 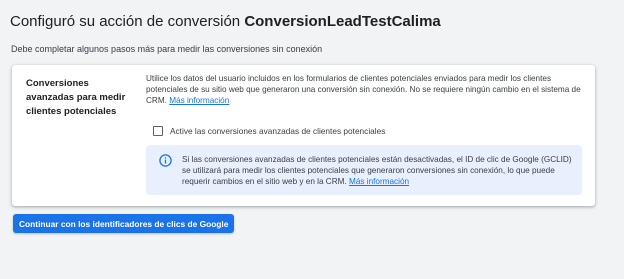 What do you see at coordinates (158, 131) in the screenshot?
I see `enhanced-conversions-checkbox` at bounding box center [158, 131].